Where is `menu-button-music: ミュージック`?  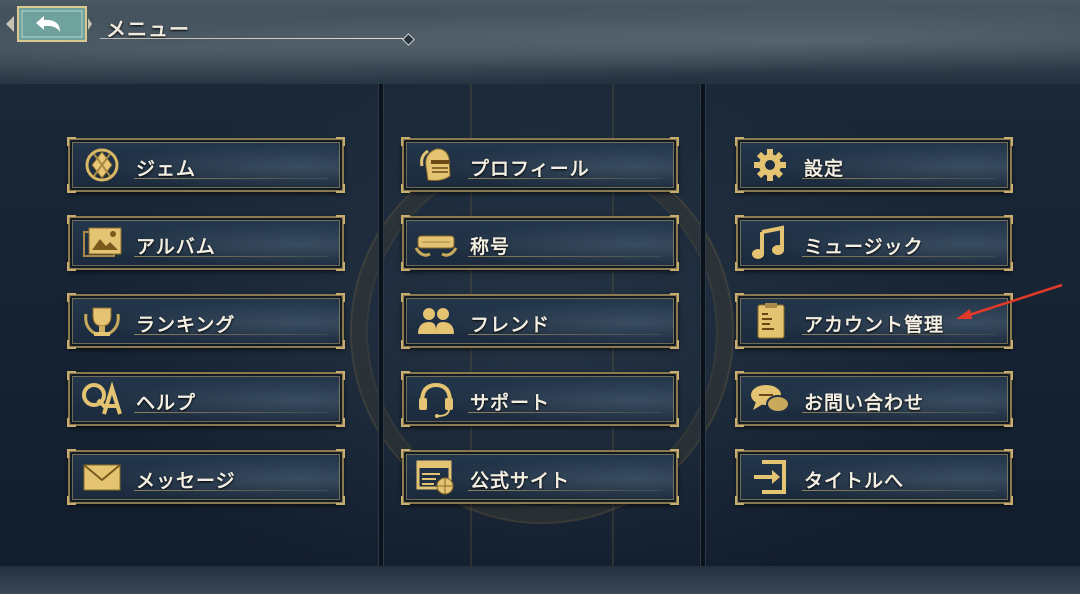 menu-button-music: ミュージック is located at coordinates (874, 243).